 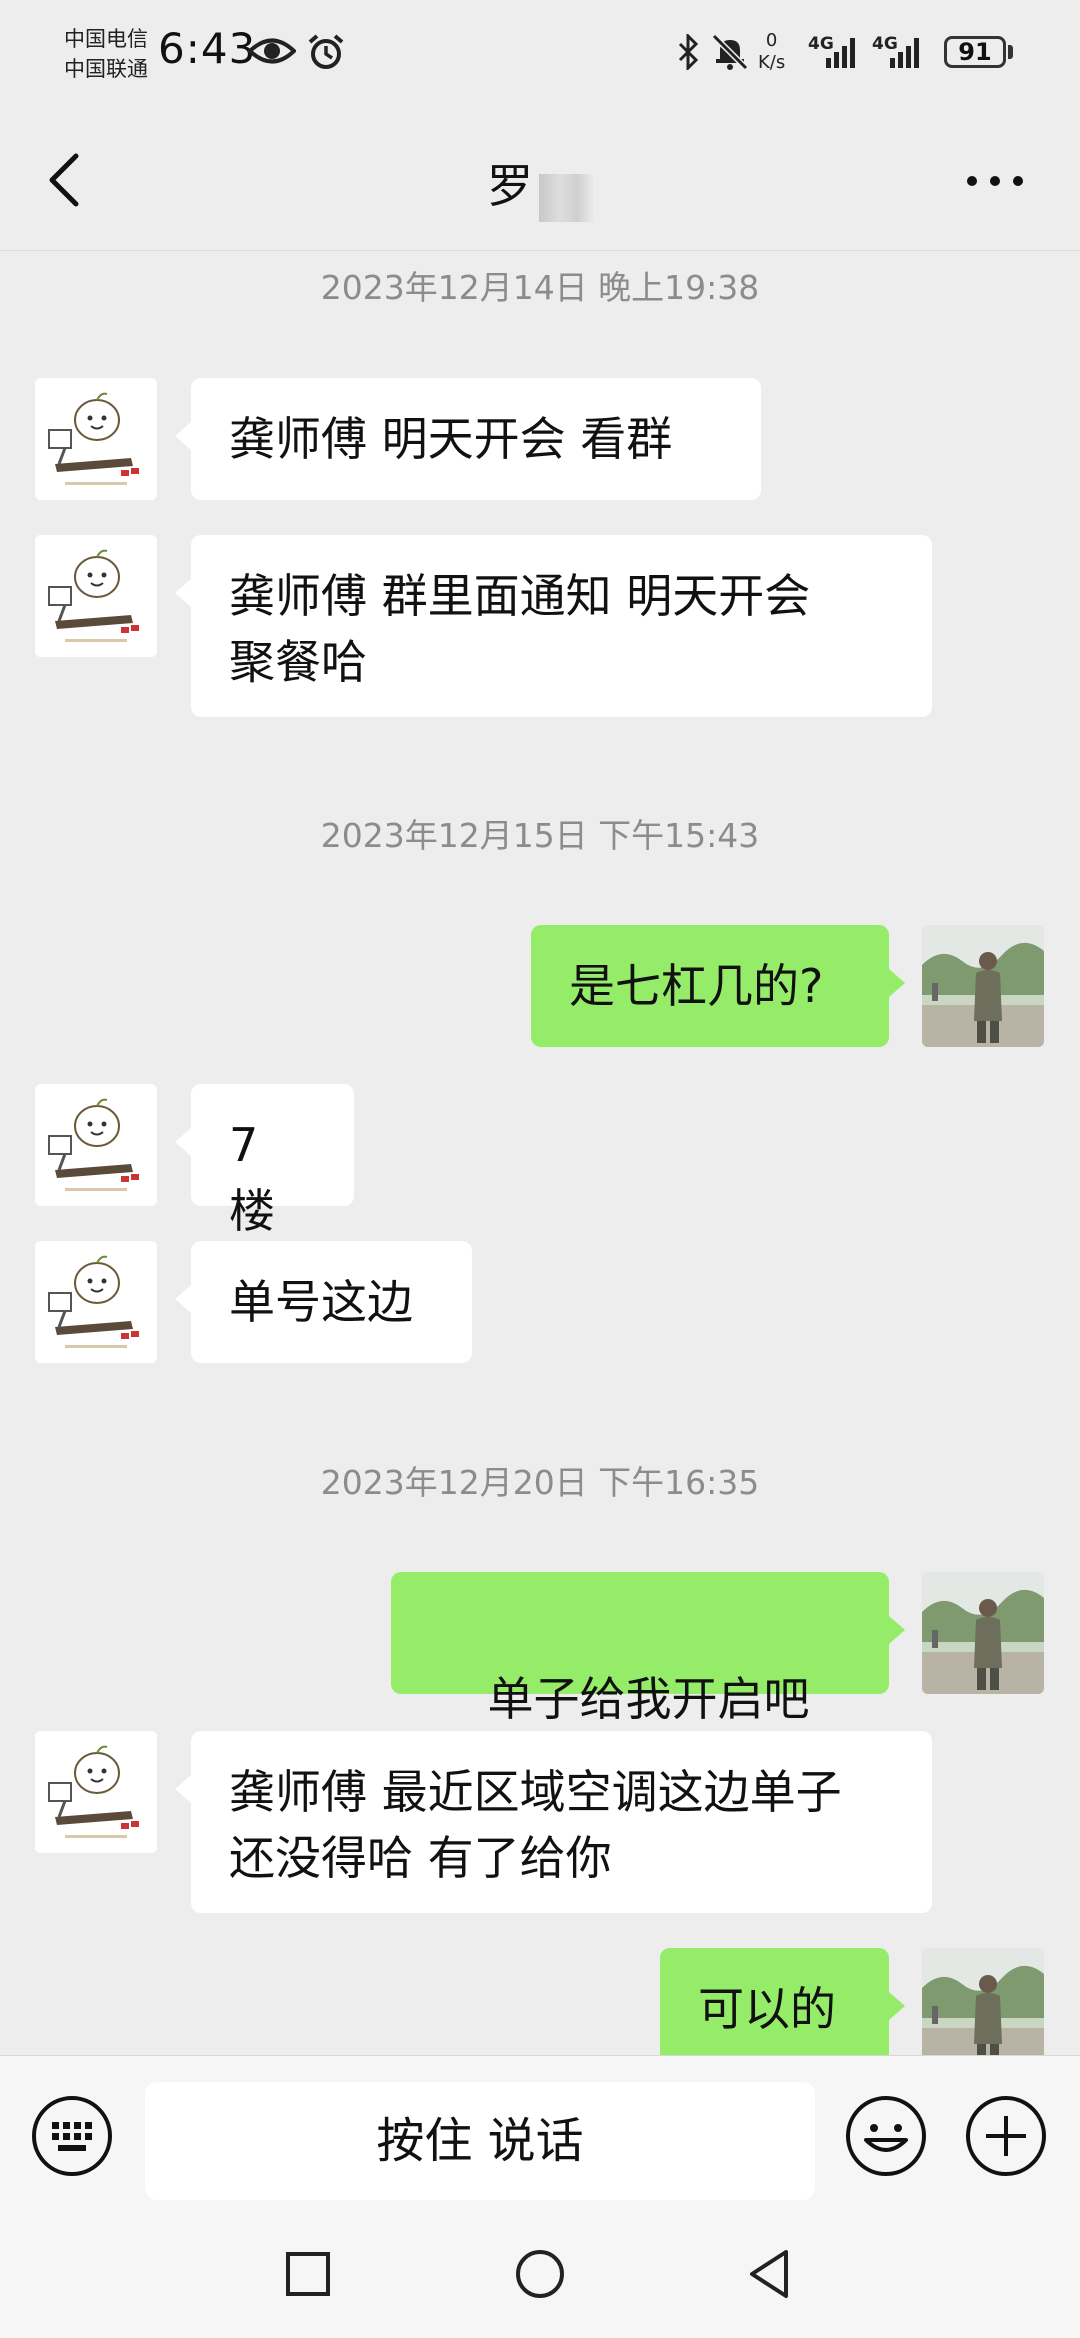 I want to click on plus-icon, so click(x=1006, y=2136).